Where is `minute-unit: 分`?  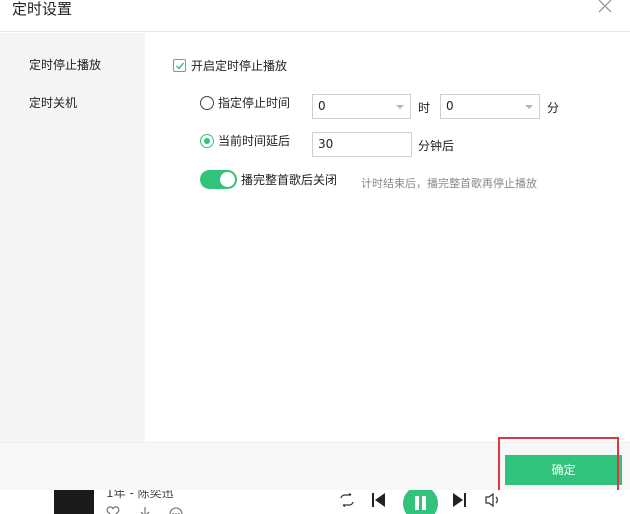
minute-unit: 分 is located at coordinates (553, 108).